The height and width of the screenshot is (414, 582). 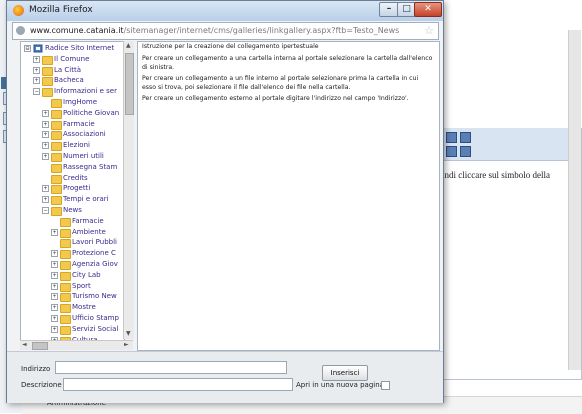 What do you see at coordinates (428, 9) in the screenshot?
I see `close-button: ✕` at bounding box center [428, 9].